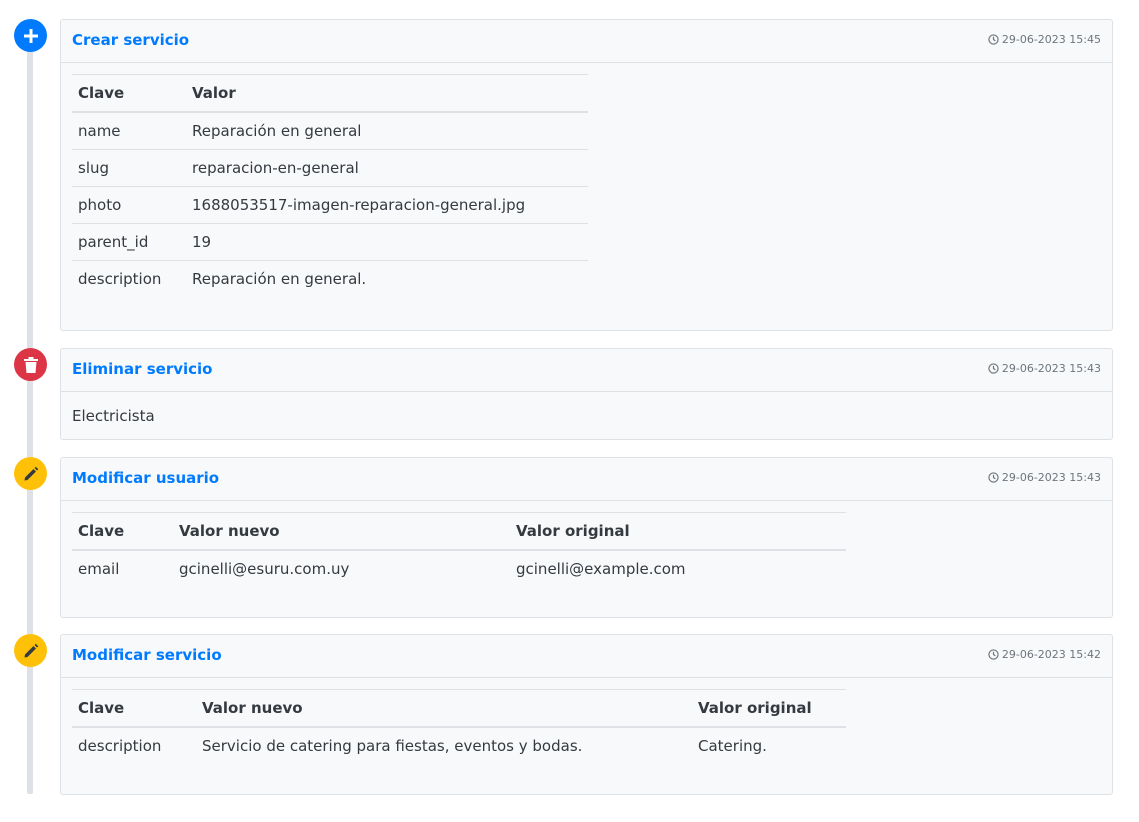  What do you see at coordinates (99, 569) in the screenshot?
I see `key-cell: email` at bounding box center [99, 569].